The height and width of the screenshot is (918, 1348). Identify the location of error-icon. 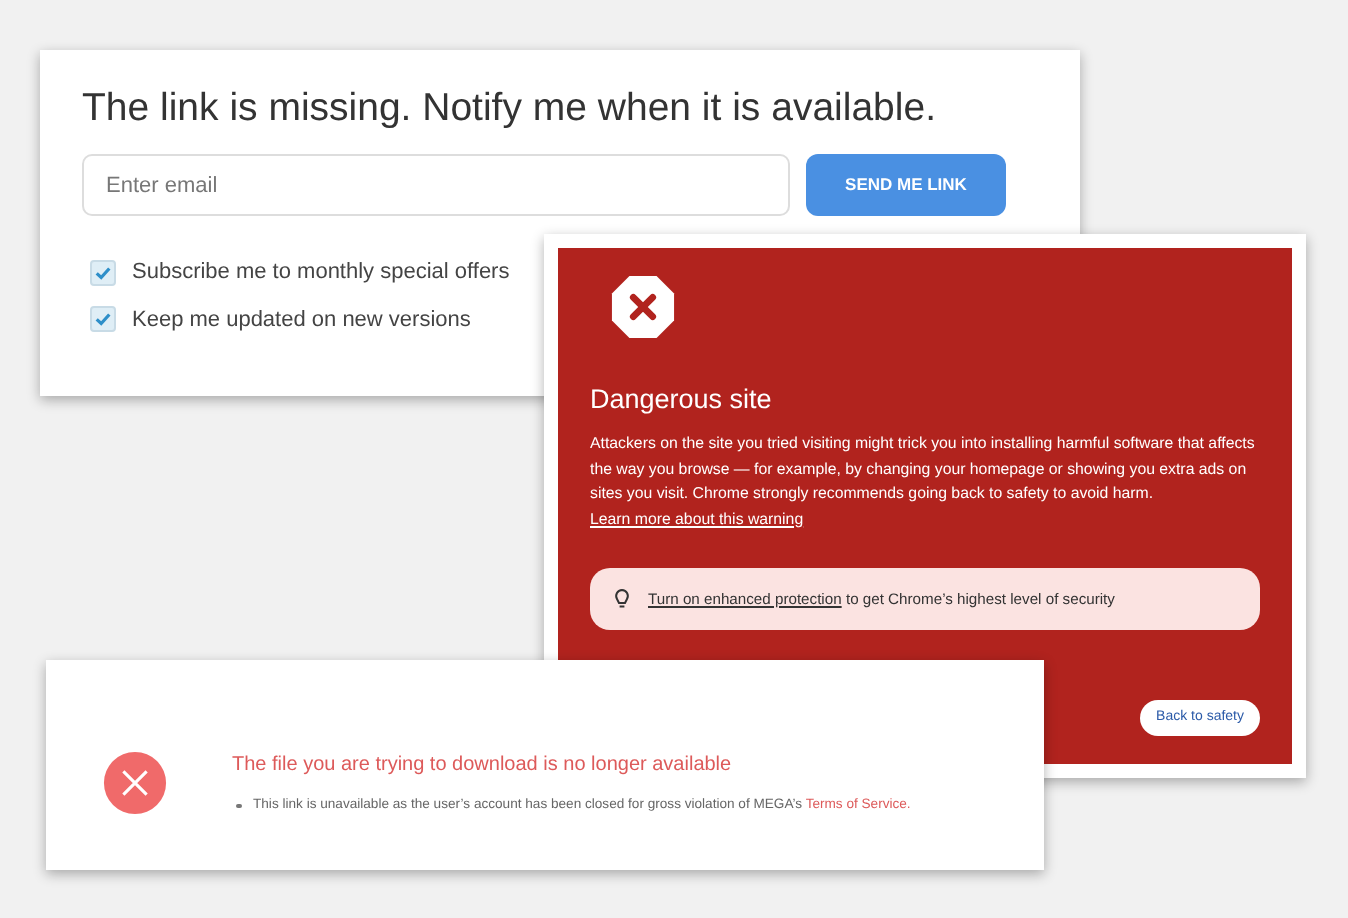
(135, 783).